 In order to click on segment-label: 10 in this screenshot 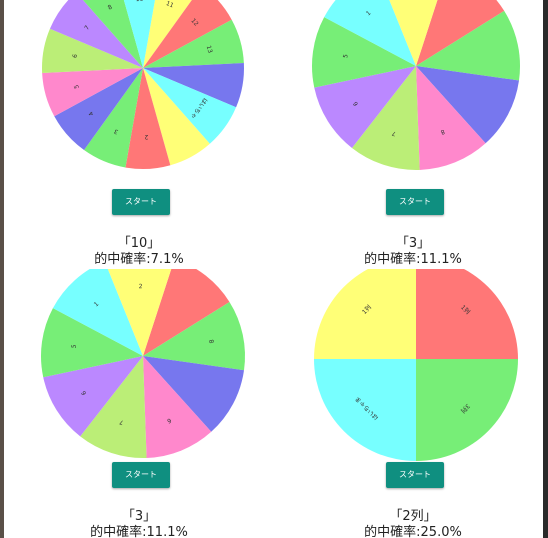, I will do `click(140, 1)`.